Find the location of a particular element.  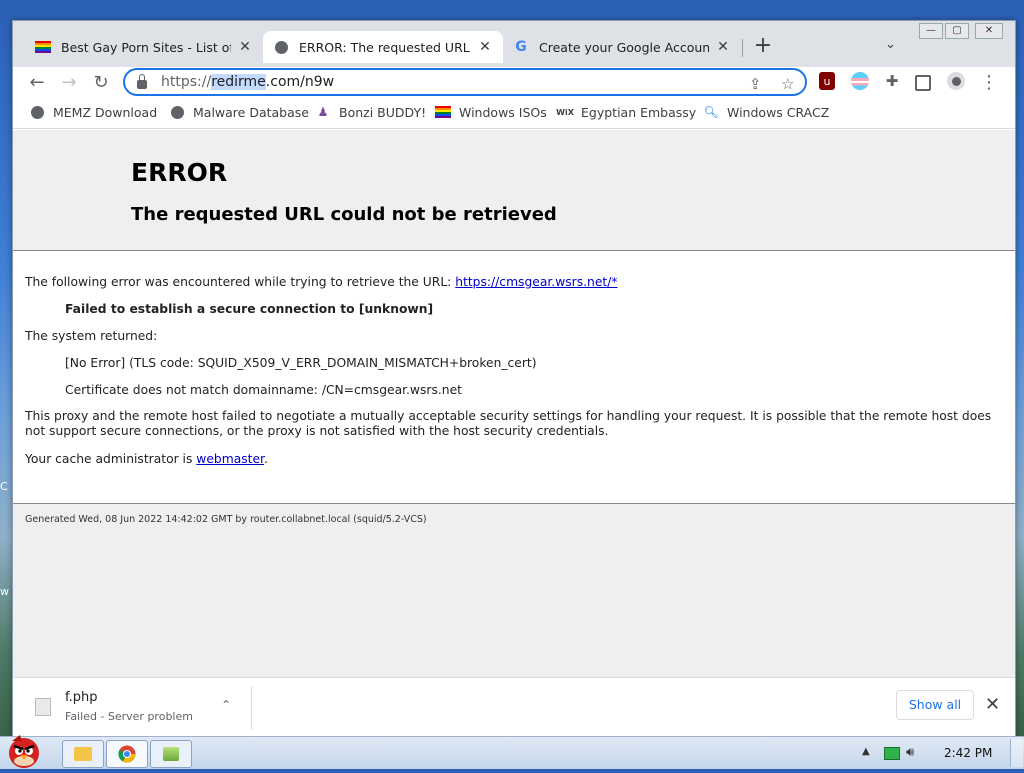

angry-bird-icon is located at coordinates (24, 751).